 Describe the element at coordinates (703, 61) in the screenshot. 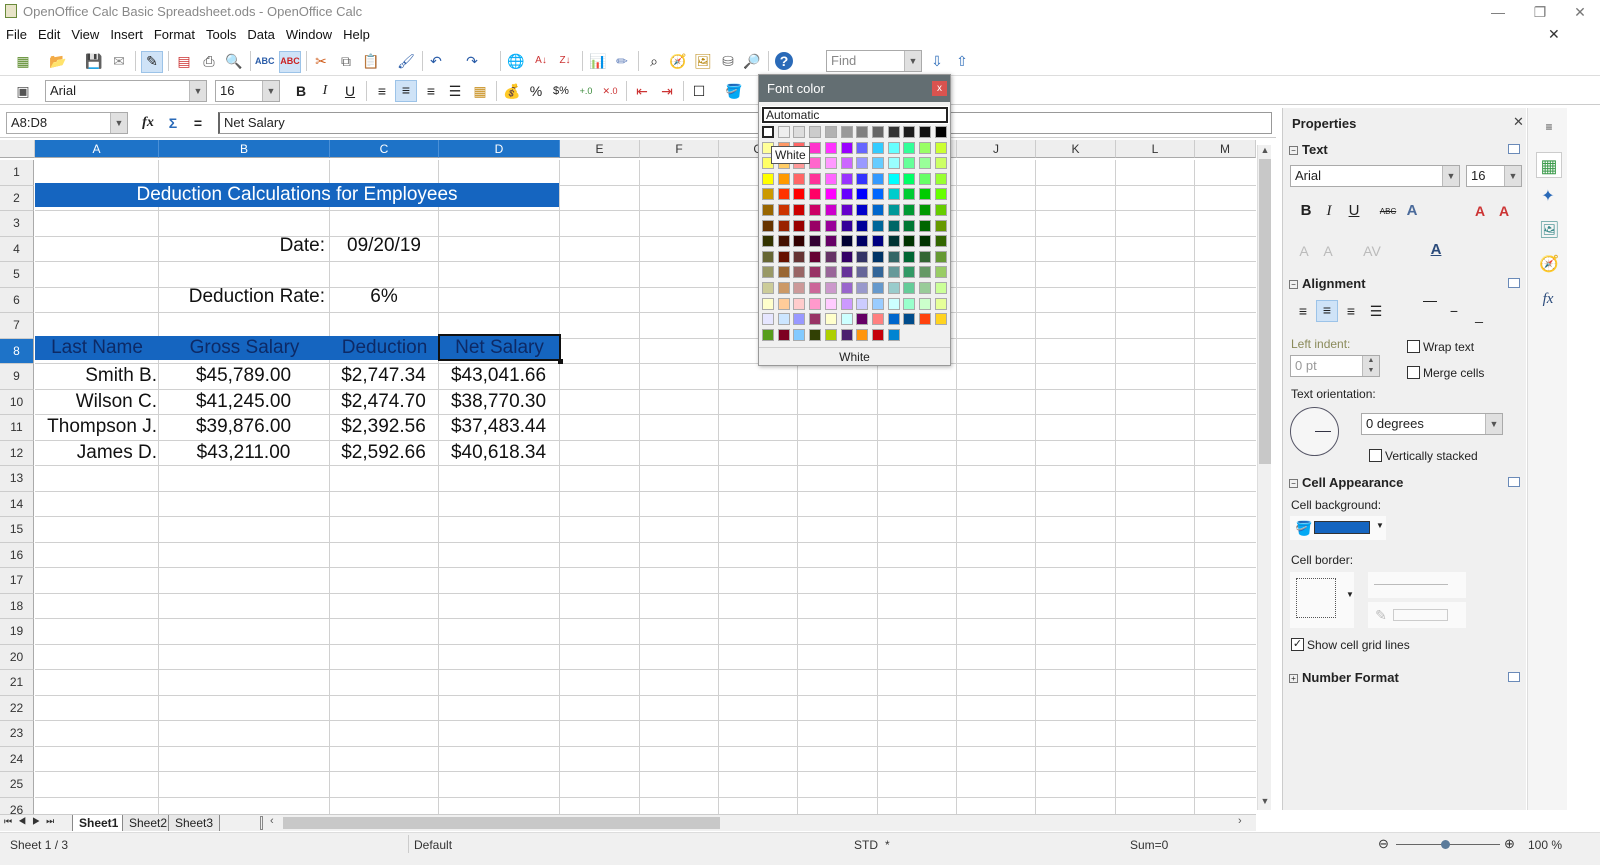

I see `gallery-icon: 🖼` at that location.